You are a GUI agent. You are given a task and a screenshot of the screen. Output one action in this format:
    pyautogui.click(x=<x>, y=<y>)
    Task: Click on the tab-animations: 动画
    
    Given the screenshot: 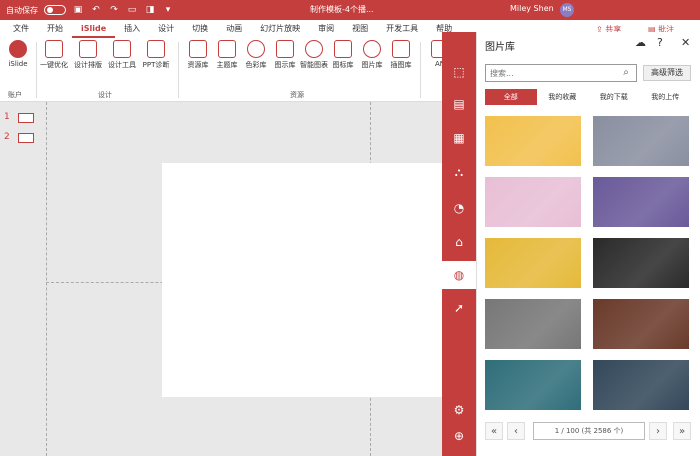 What is the action you would take?
    pyautogui.click(x=234, y=29)
    